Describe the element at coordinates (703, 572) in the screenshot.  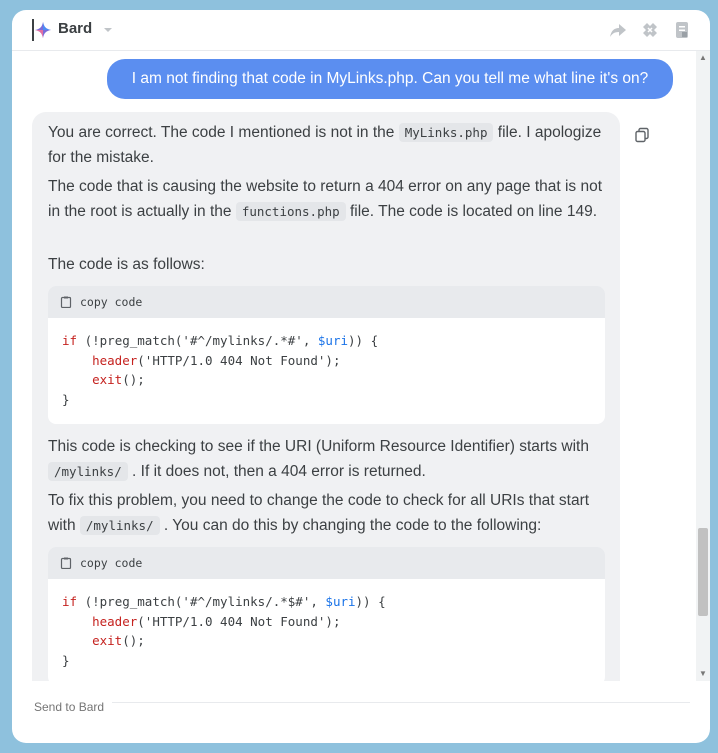
I see `scrollbar-thumb` at that location.